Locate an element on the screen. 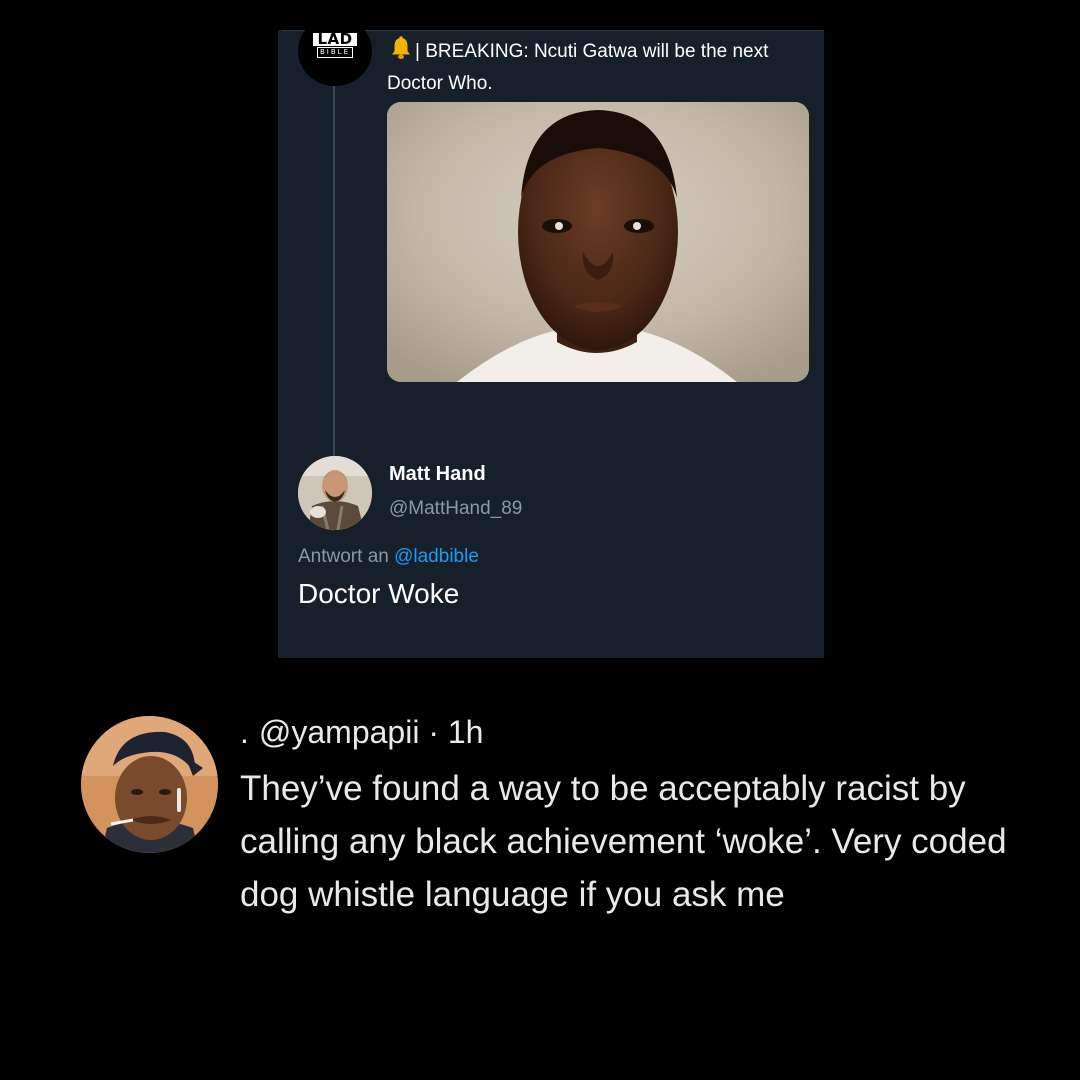 Image resolution: width=1080 pixels, height=1080 pixels. replying-to-label: Antwort an @ladbible is located at coordinates (388, 557).